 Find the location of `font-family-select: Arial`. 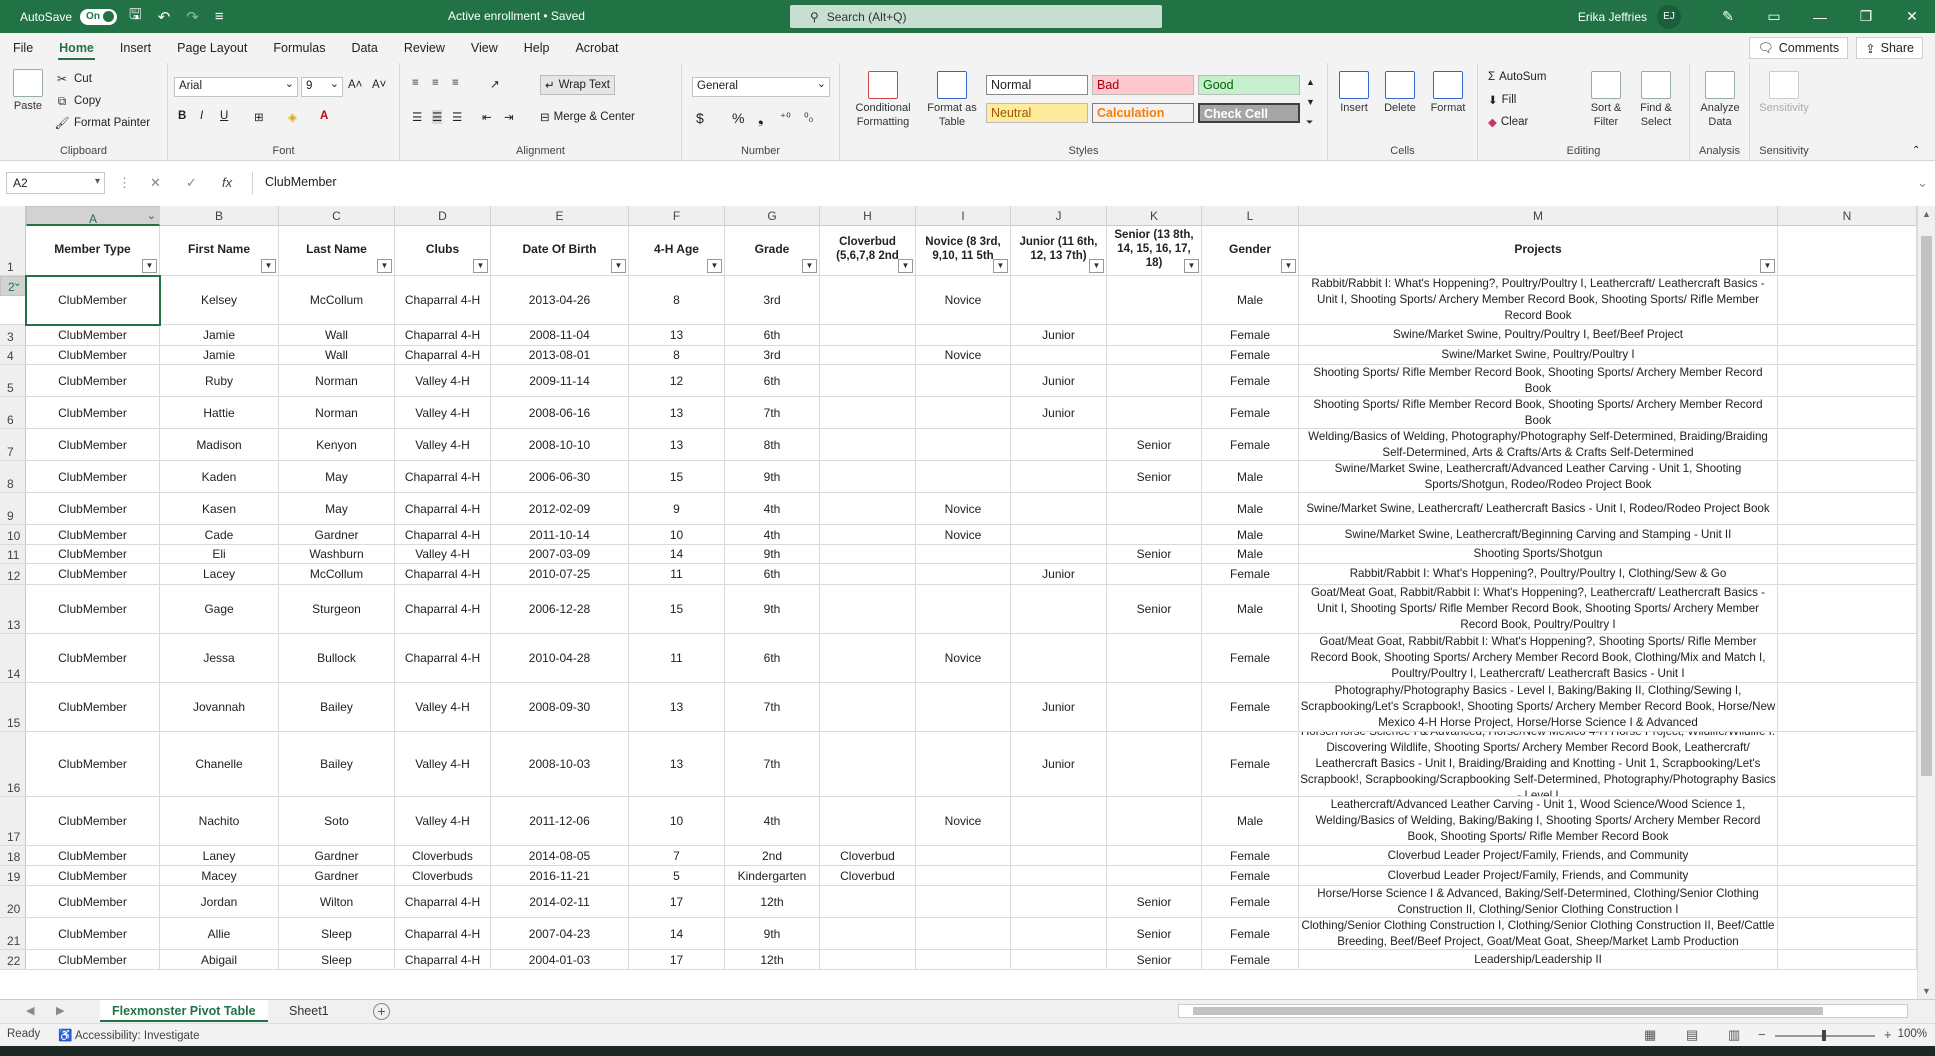

font-family-select: Arial is located at coordinates (236, 87).